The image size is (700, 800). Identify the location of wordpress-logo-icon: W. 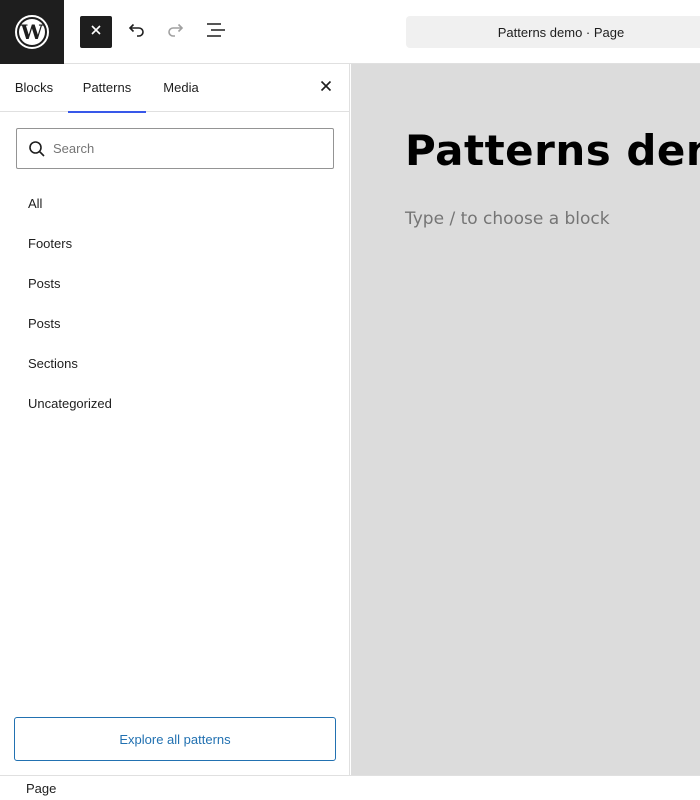
(32, 32).